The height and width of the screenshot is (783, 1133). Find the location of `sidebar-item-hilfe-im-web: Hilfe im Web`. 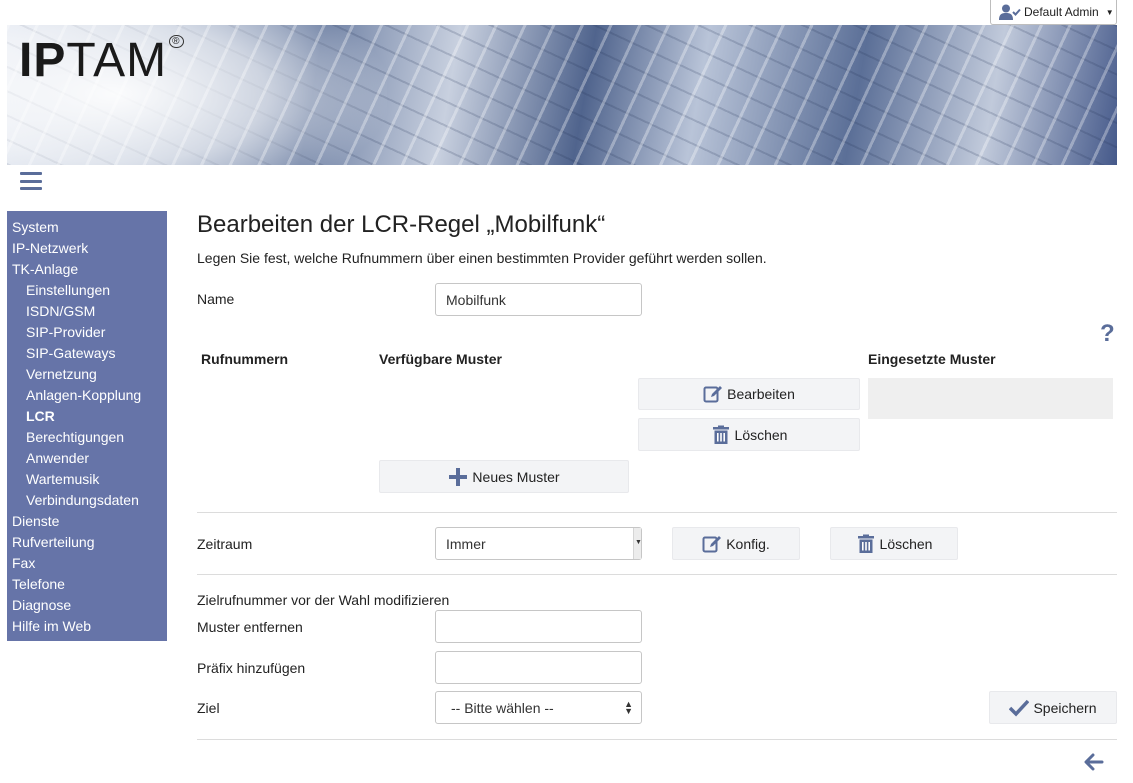

sidebar-item-hilfe-im-web: Hilfe im Web is located at coordinates (87, 626).